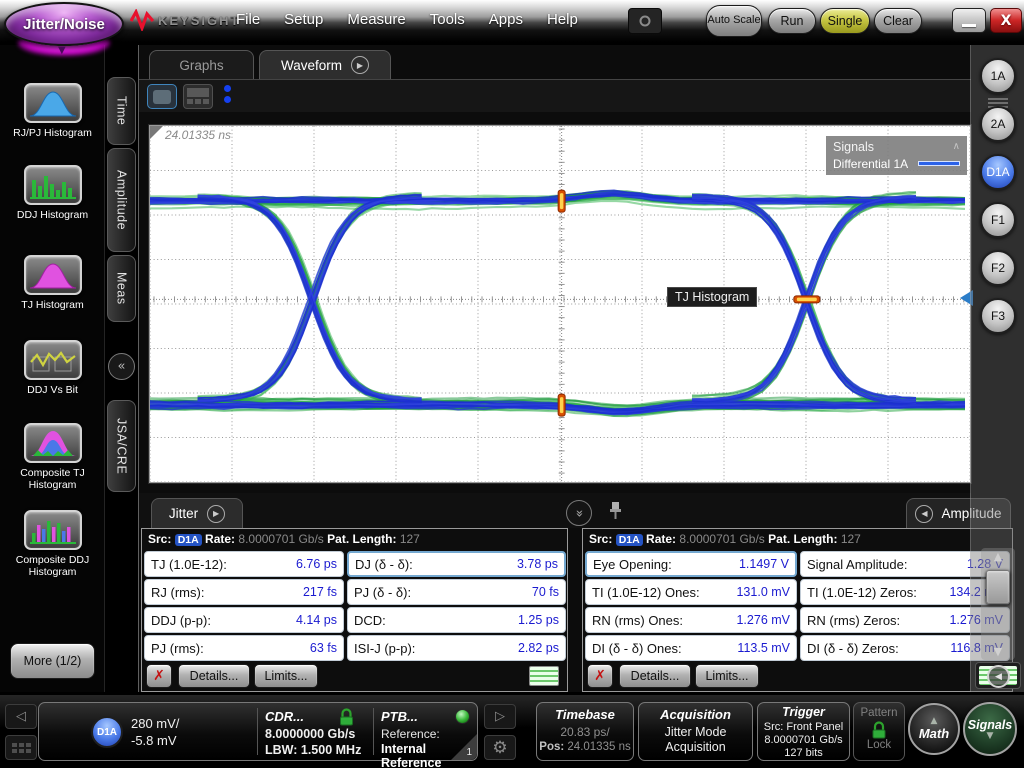 Image resolution: width=1024 pixels, height=768 pixels. I want to click on sidebar-item-composite-tj-histogram: Composite TJ Histogram, so click(52, 457).